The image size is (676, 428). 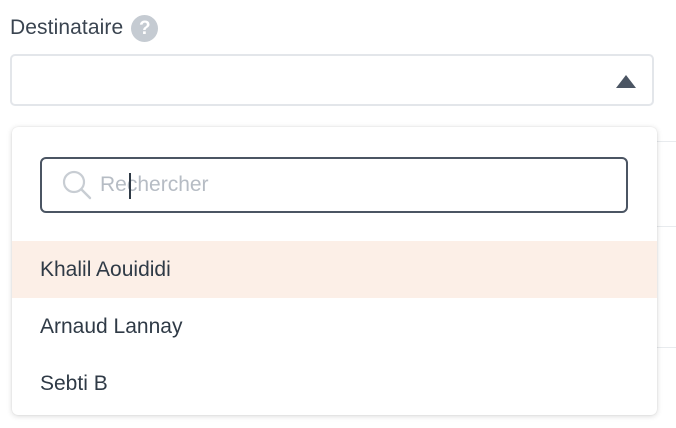 What do you see at coordinates (332, 80) in the screenshot?
I see `recipient-select` at bounding box center [332, 80].